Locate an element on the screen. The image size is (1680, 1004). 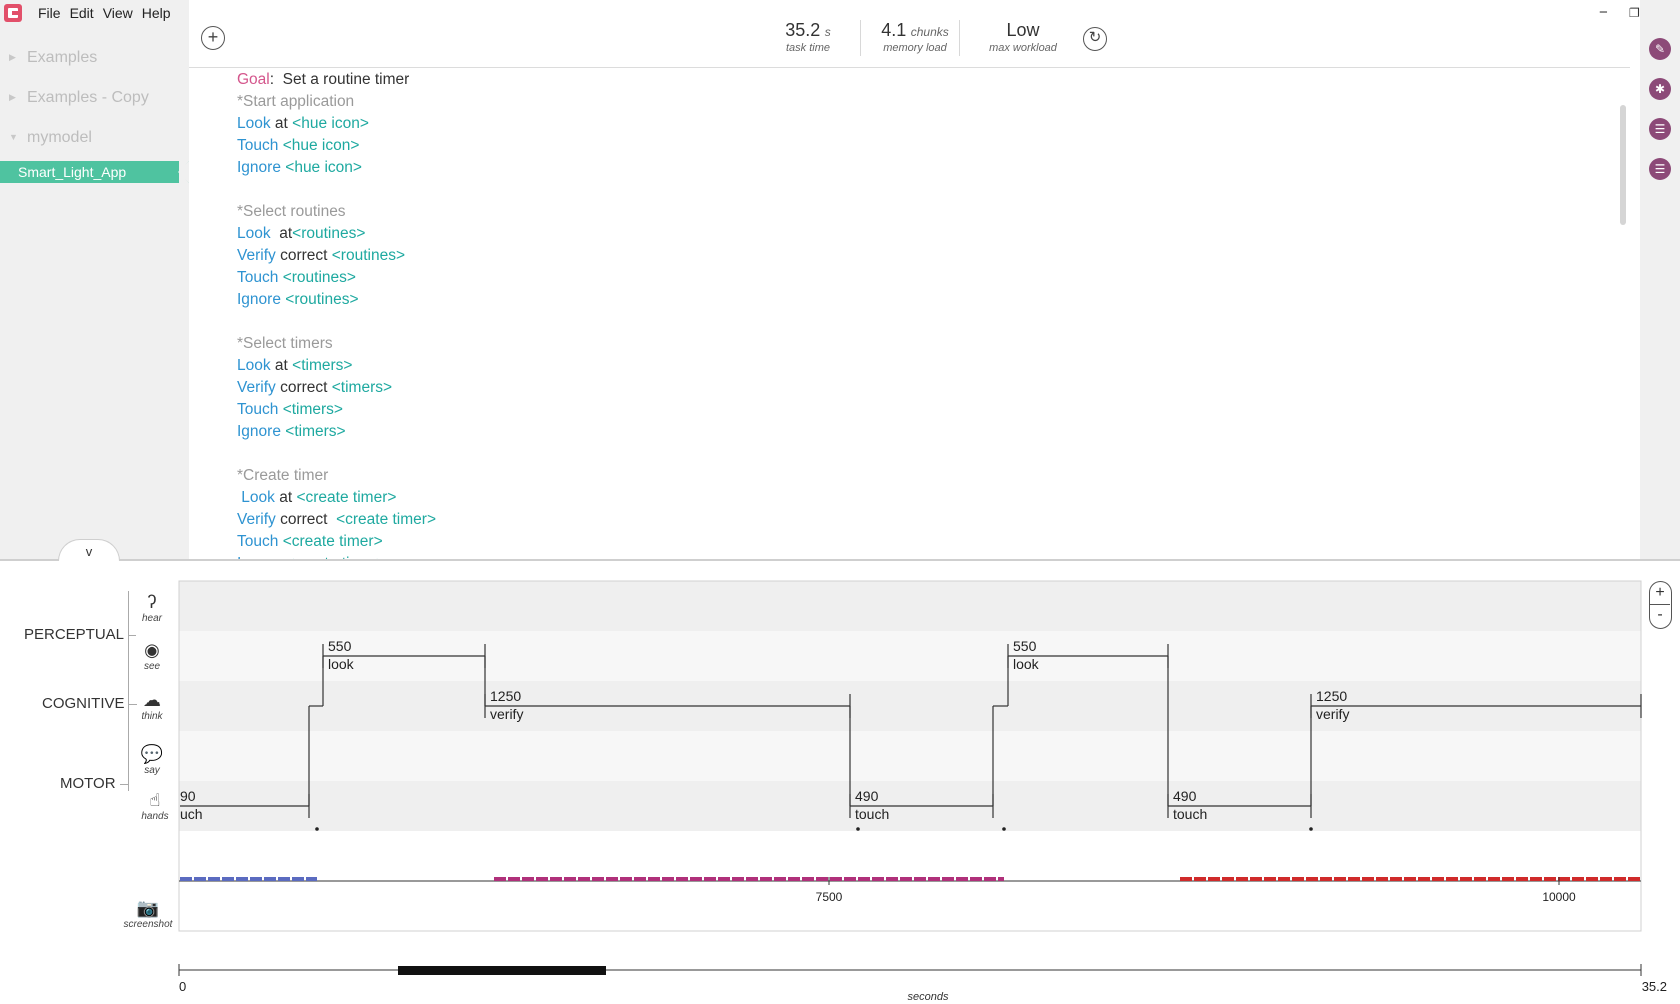
operator-duration: 550 is located at coordinates (340, 646).